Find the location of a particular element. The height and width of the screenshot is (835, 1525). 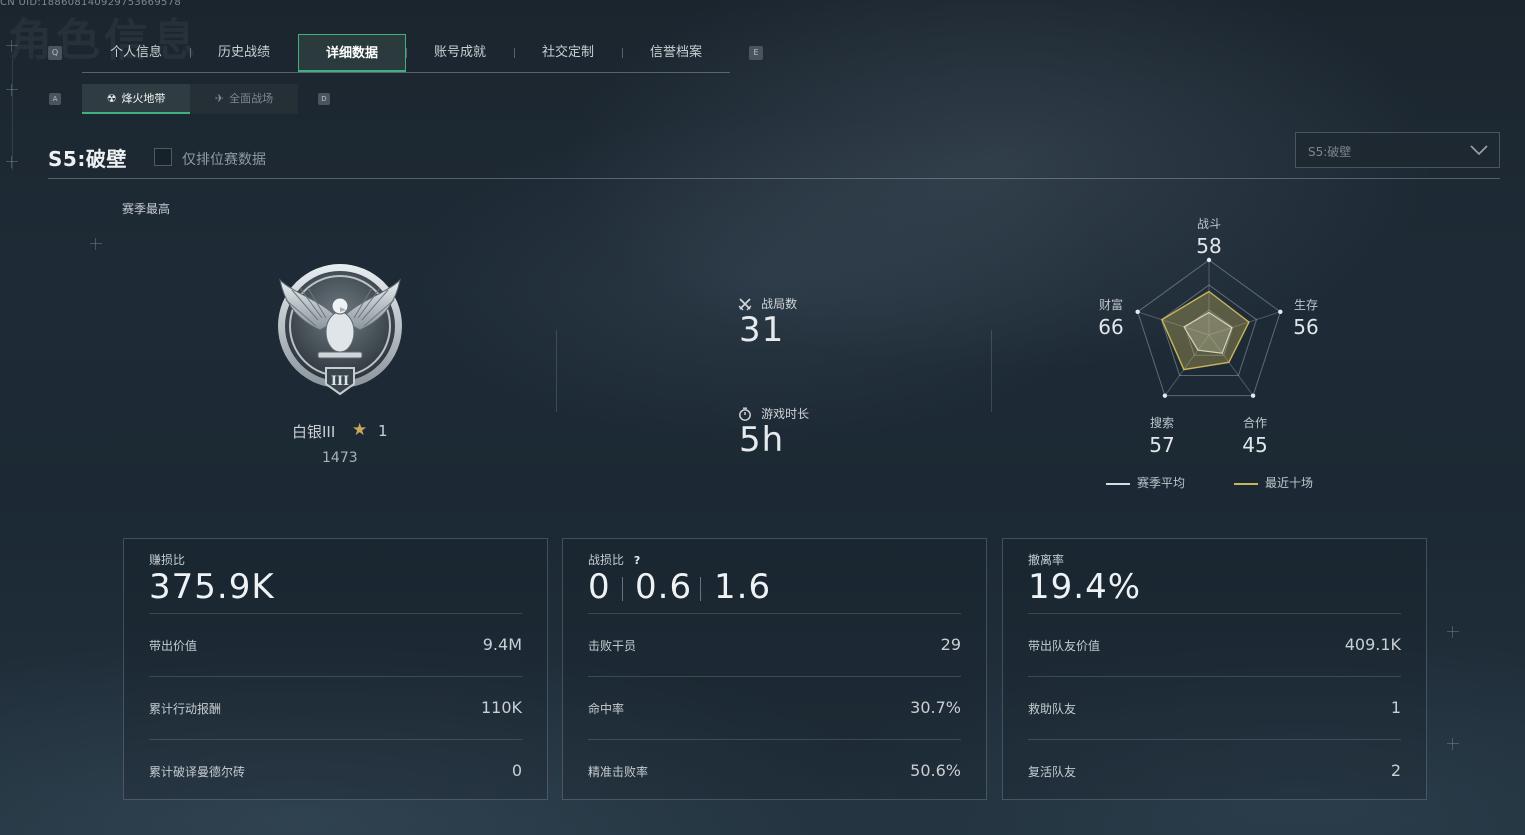

stat-value: 29 is located at coordinates (950, 644).